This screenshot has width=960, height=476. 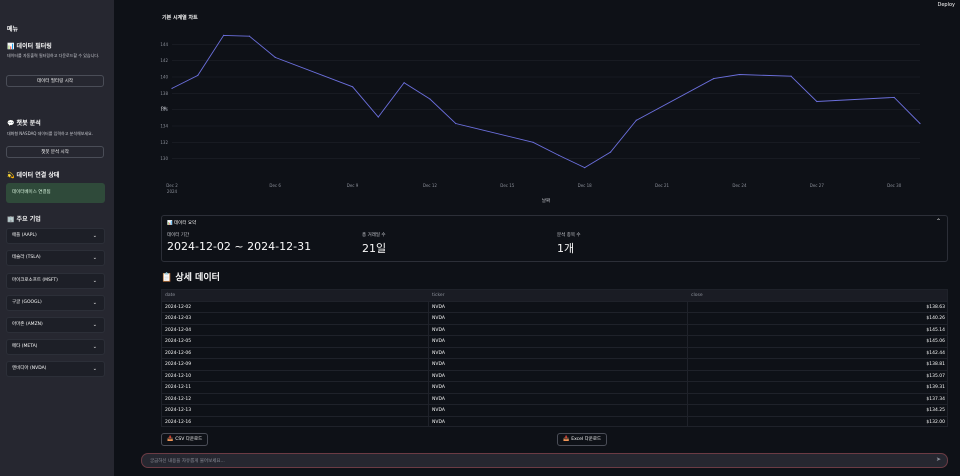 I want to click on chat-input, so click(x=540, y=461).